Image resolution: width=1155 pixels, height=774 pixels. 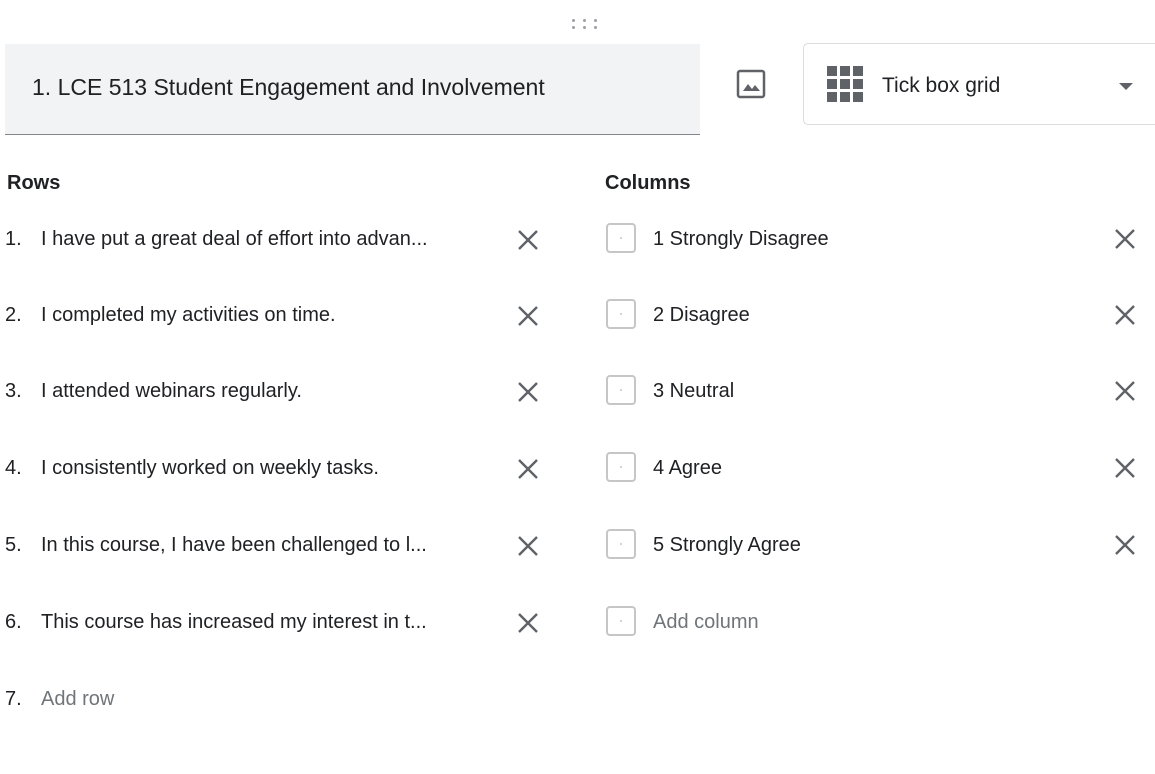 What do you see at coordinates (941, 85) in the screenshot?
I see `question-type-label: Tick box grid` at bounding box center [941, 85].